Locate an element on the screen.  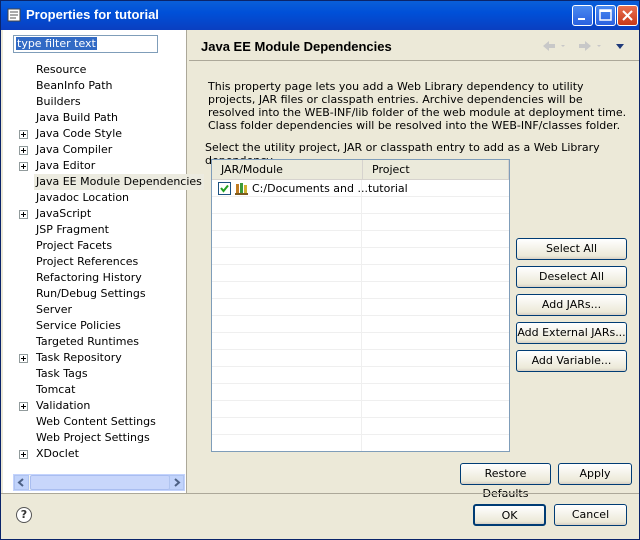
navigation-arrows is located at coordinates (583, 46).